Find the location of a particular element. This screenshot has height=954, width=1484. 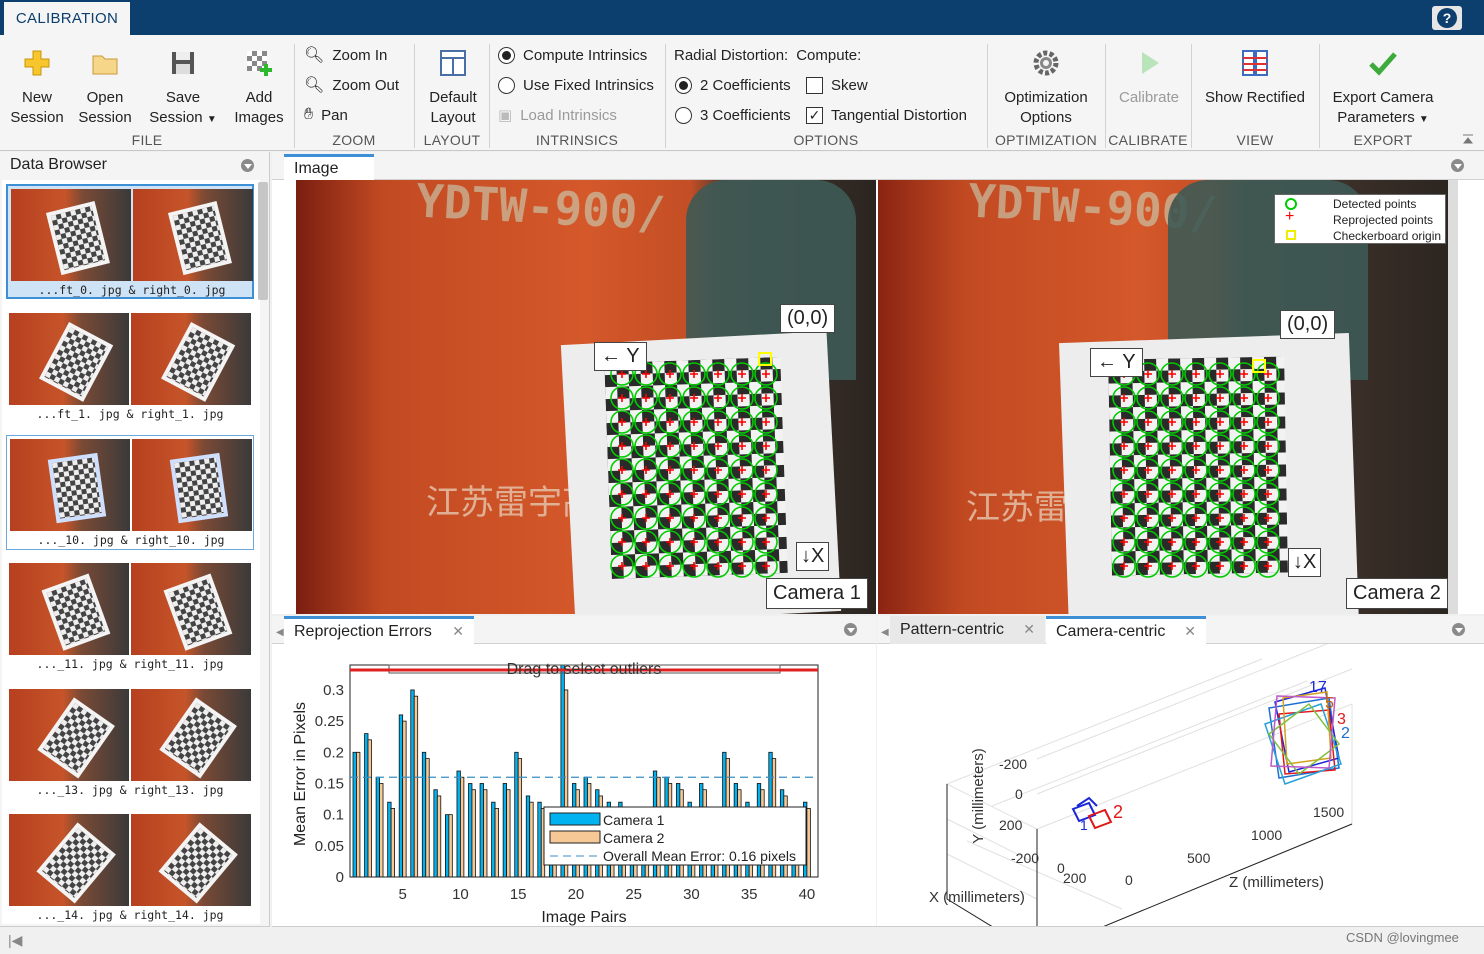

image-scrollbar is located at coordinates (1453, 397).